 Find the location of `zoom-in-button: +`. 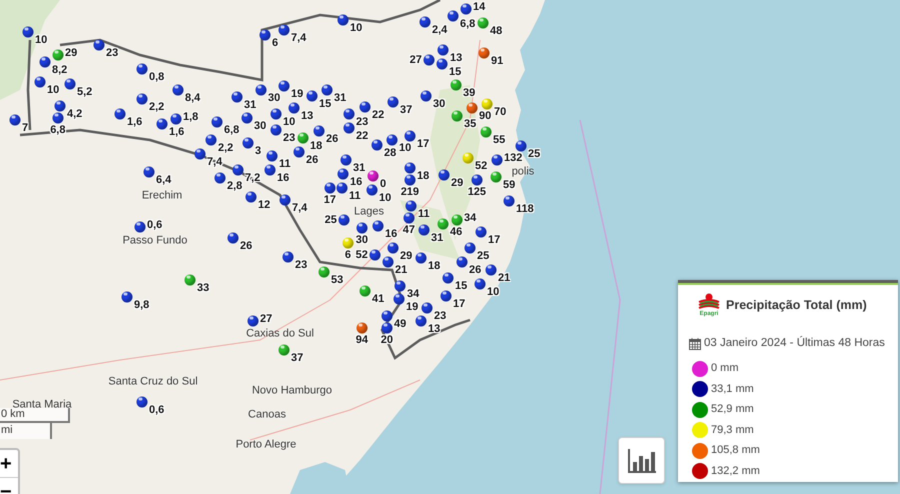

zoom-in-button: + is located at coordinates (9, 464).